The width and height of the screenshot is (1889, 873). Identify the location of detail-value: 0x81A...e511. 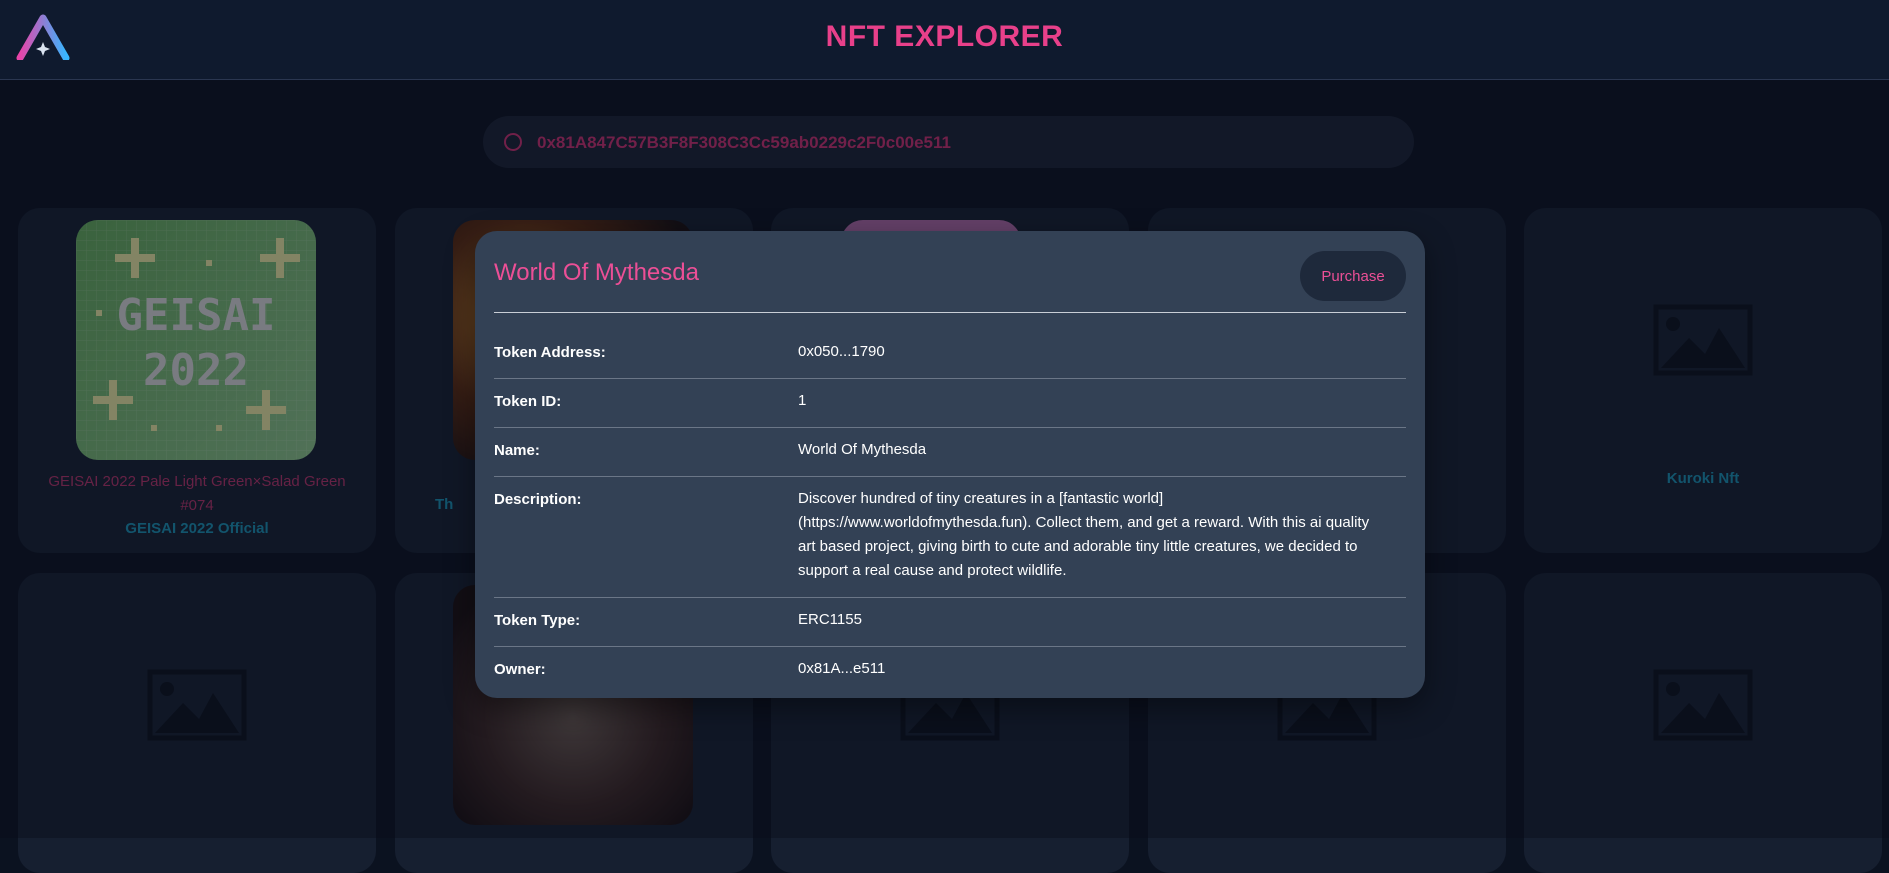
(842, 668).